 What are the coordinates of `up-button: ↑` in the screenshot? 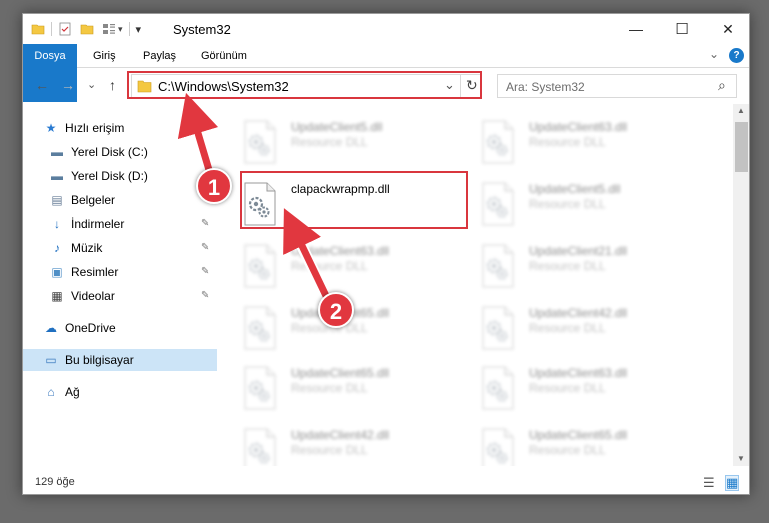 It's located at (112, 85).